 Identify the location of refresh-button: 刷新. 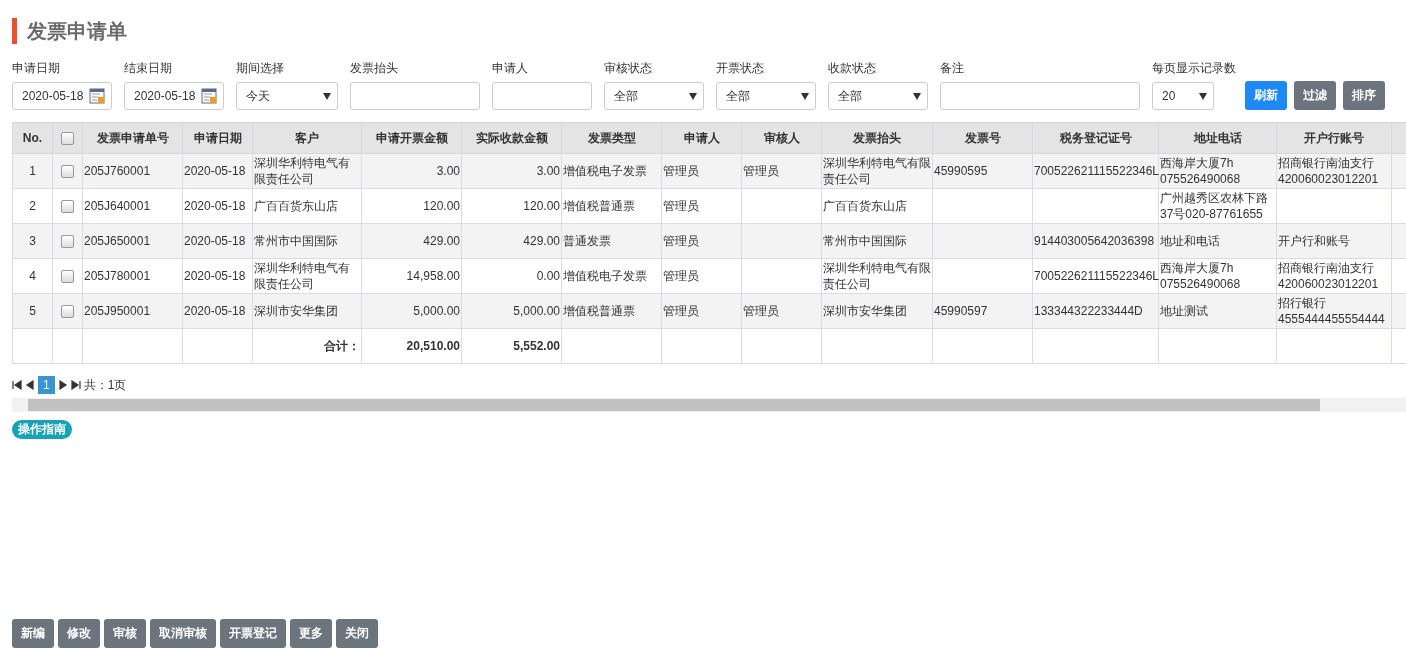
(1266, 95).